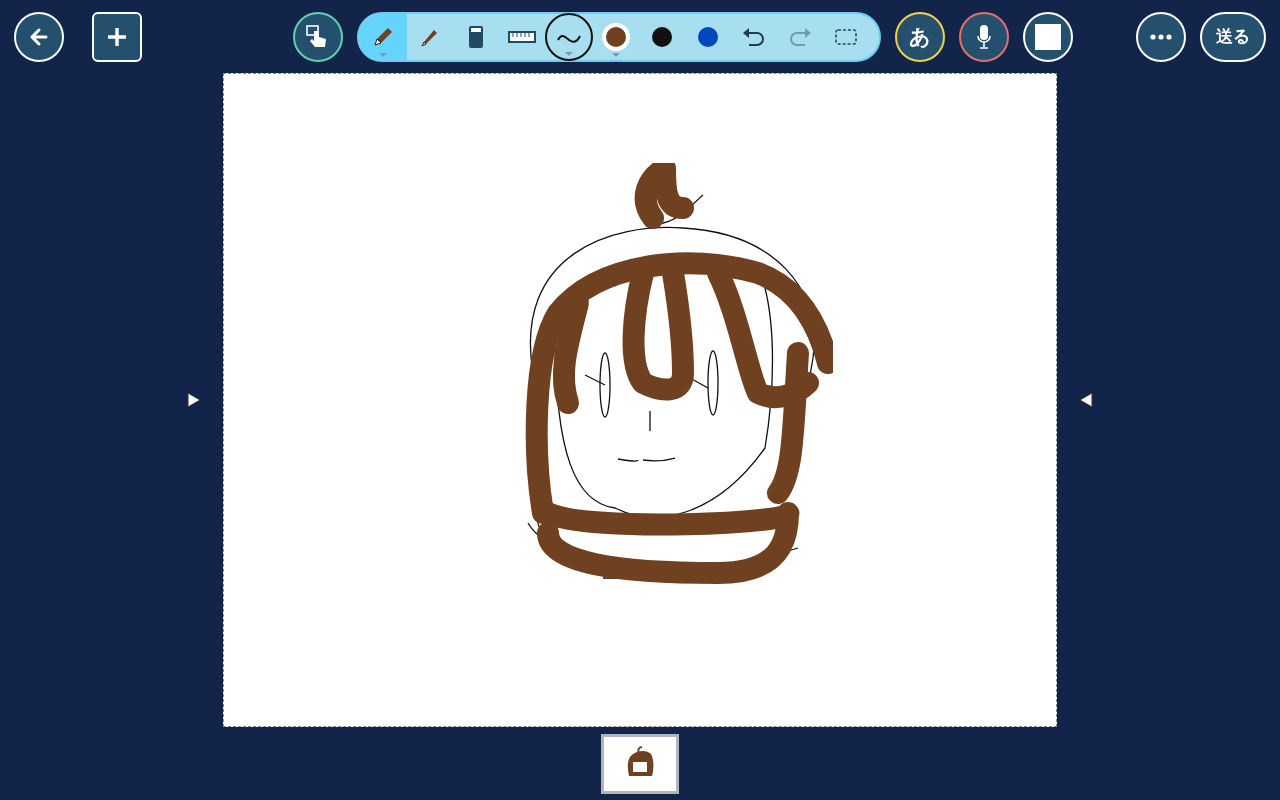 The height and width of the screenshot is (800, 1280). I want to click on microphone-button, so click(984, 36).